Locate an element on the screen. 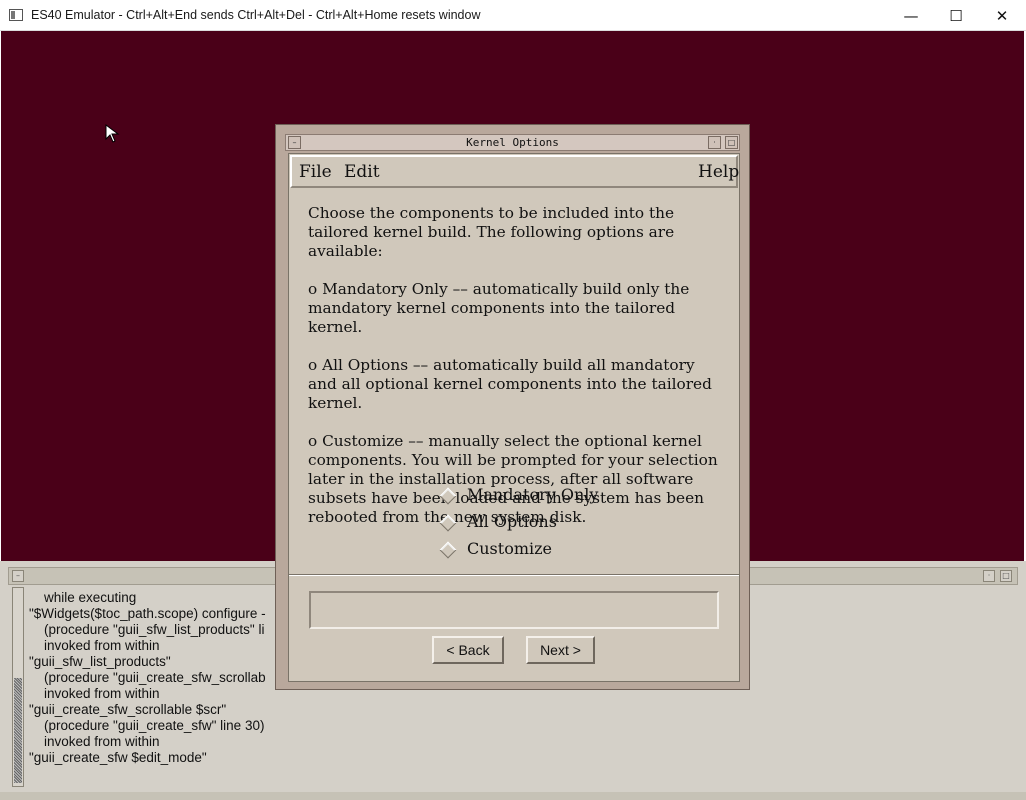 The width and height of the screenshot is (1026, 800). console-scrollbar is located at coordinates (18, 687).